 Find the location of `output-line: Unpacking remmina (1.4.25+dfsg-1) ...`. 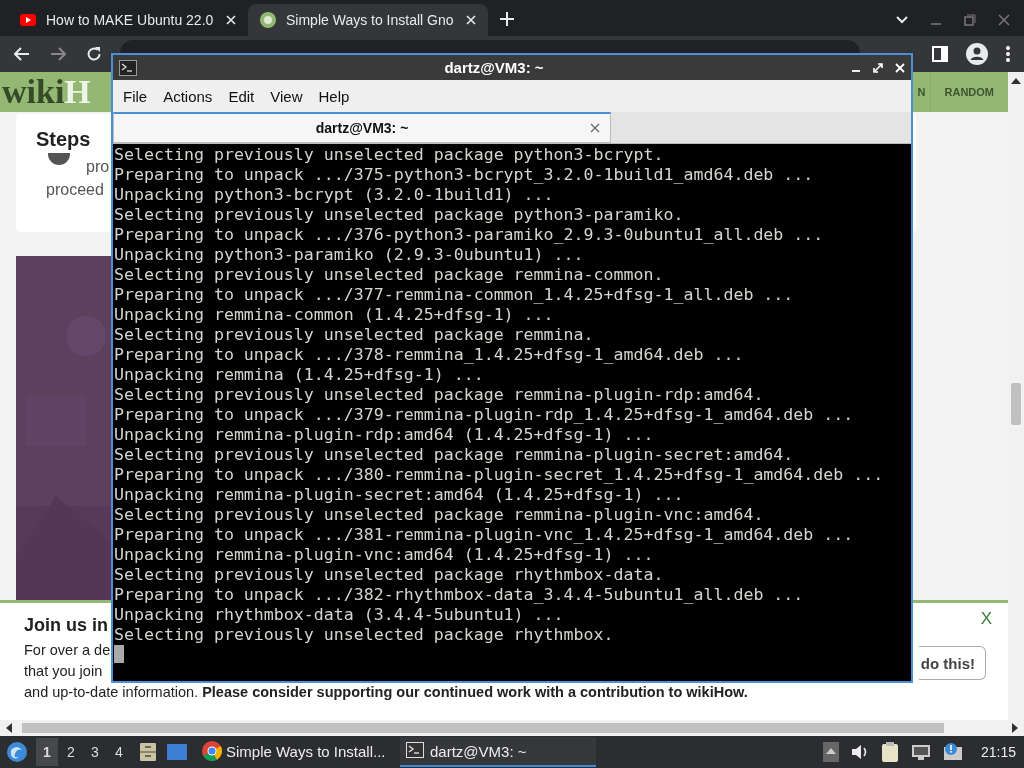

output-line: Unpacking remmina (1.4.25+dfsg-1) ... is located at coordinates (299, 375).